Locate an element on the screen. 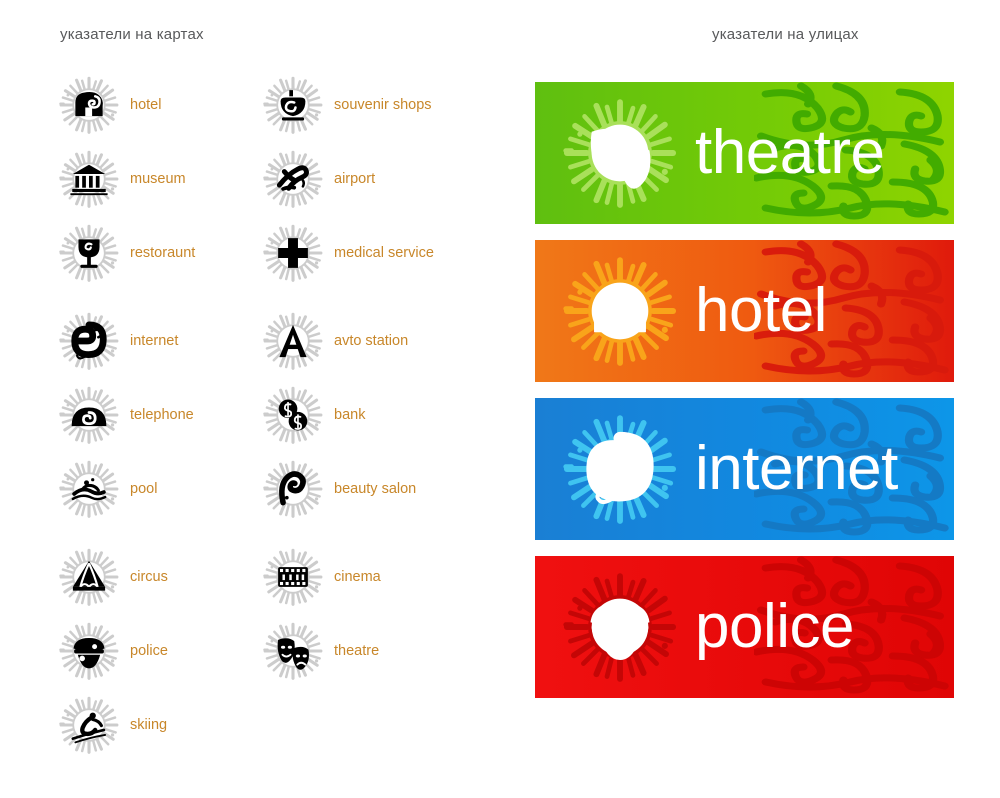 This screenshot has height=798, width=1000. map-marker-label: museum is located at coordinates (158, 179).